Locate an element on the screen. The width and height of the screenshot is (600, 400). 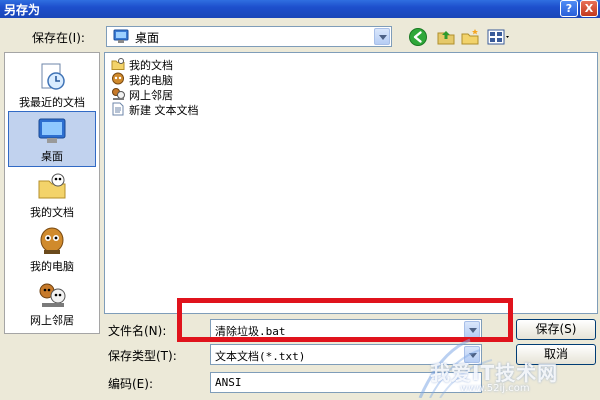
file-label: 网上邻居 is located at coordinates (151, 95).